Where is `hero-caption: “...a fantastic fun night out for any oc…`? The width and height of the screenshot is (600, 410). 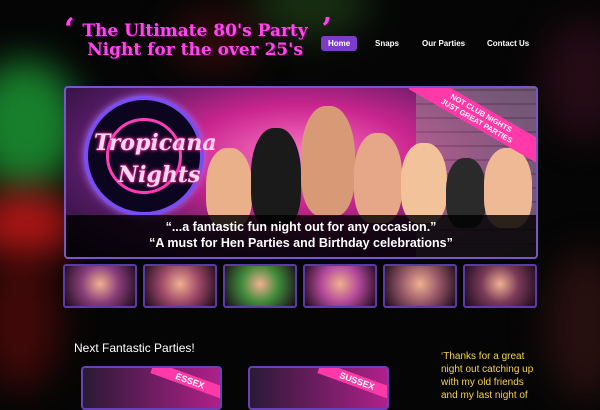
hero-caption: “...a fantastic fun night out for any oc… is located at coordinates (301, 236).